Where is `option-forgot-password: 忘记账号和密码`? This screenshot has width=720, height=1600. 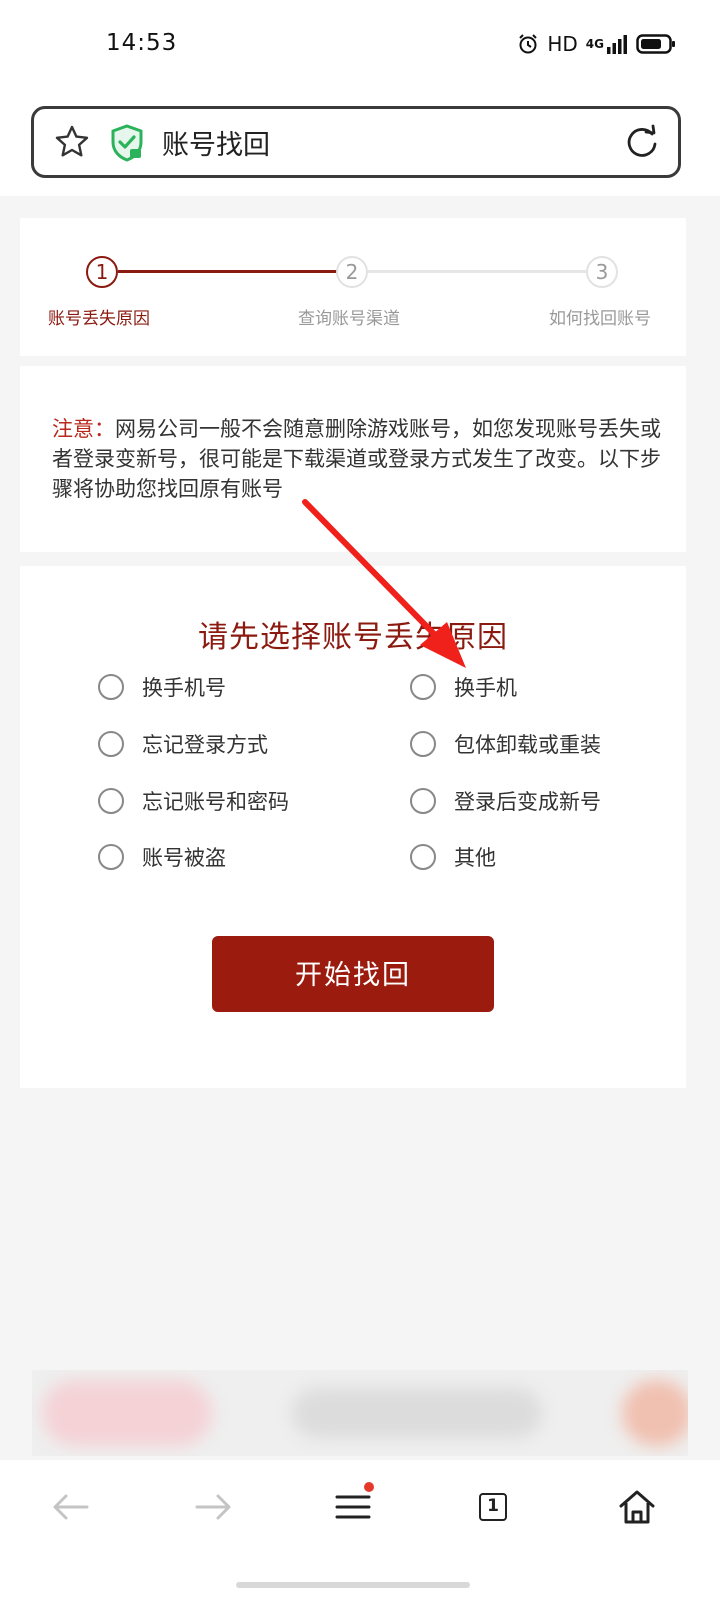
option-forgot-password: 忘记账号和密码 is located at coordinates (193, 801).